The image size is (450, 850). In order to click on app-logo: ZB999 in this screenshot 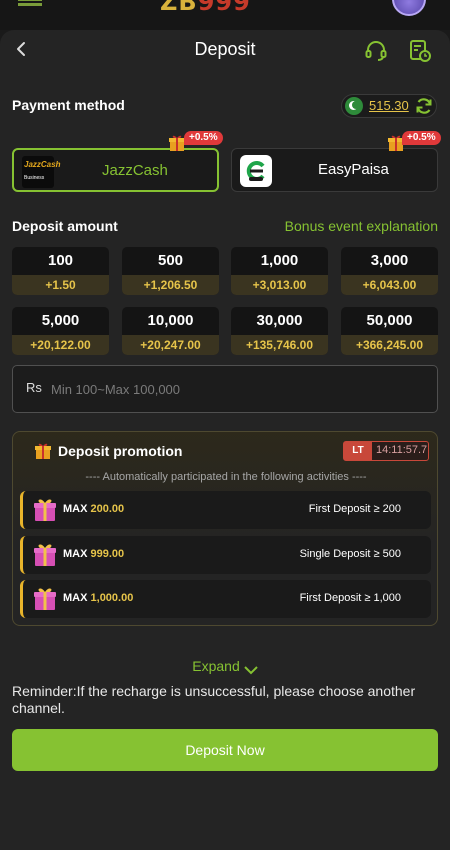, I will do `click(205, 8)`.